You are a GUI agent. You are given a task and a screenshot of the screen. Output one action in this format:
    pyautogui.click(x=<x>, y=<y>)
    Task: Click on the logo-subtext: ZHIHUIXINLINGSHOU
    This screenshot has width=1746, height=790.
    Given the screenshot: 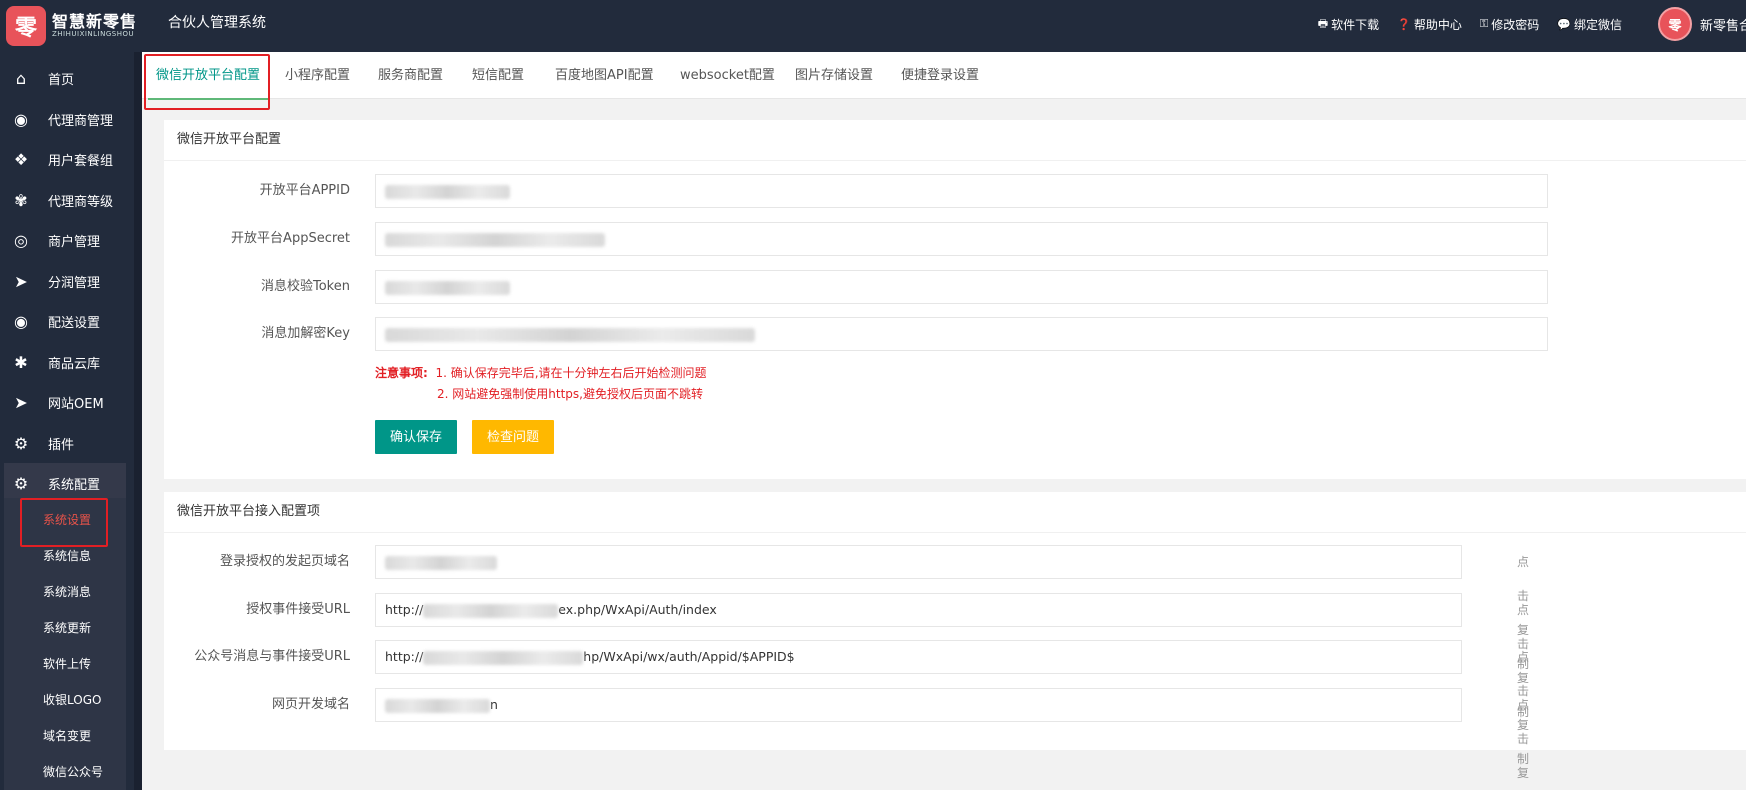 What is the action you would take?
    pyautogui.click(x=93, y=33)
    